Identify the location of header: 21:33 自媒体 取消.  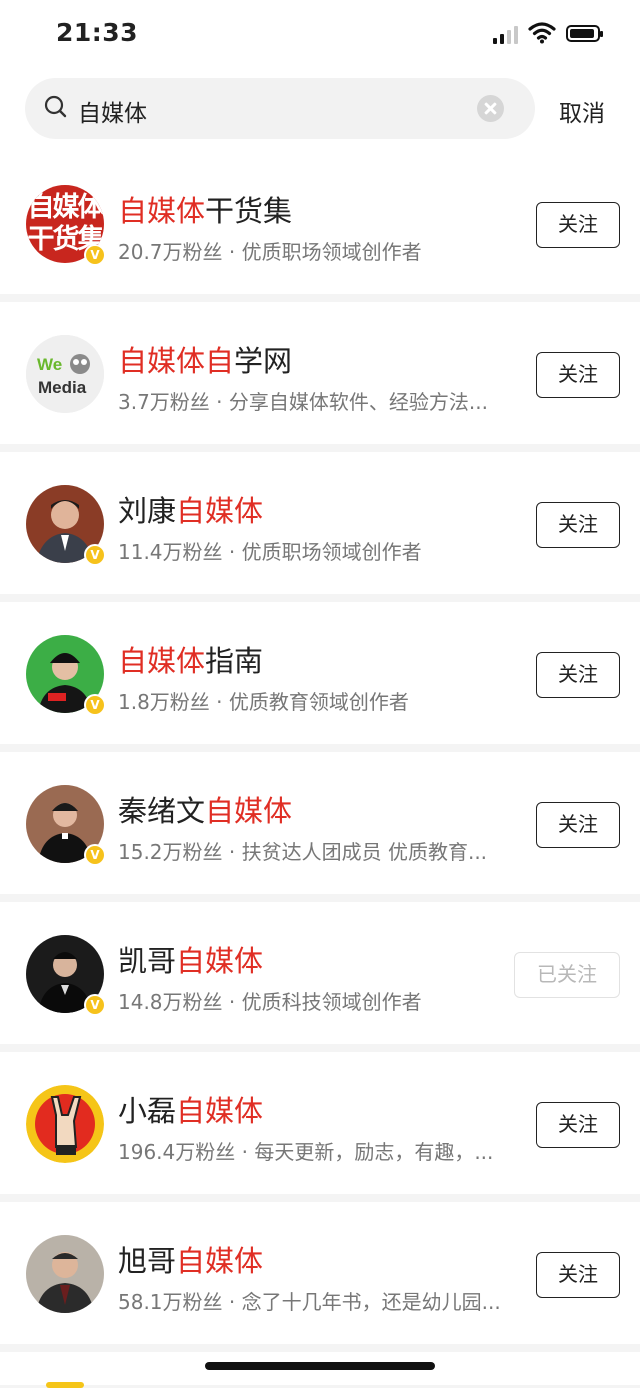
(320, 80).